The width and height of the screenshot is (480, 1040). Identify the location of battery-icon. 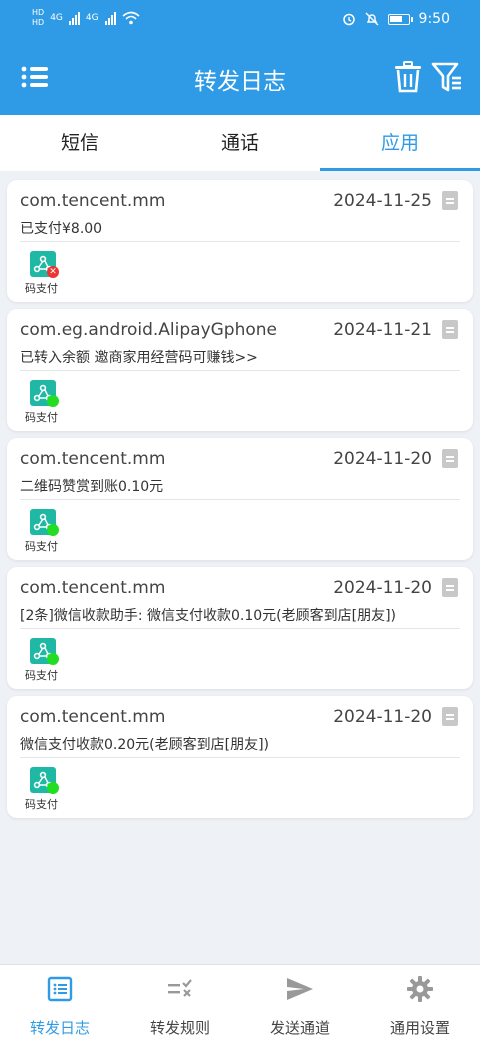
(400, 19).